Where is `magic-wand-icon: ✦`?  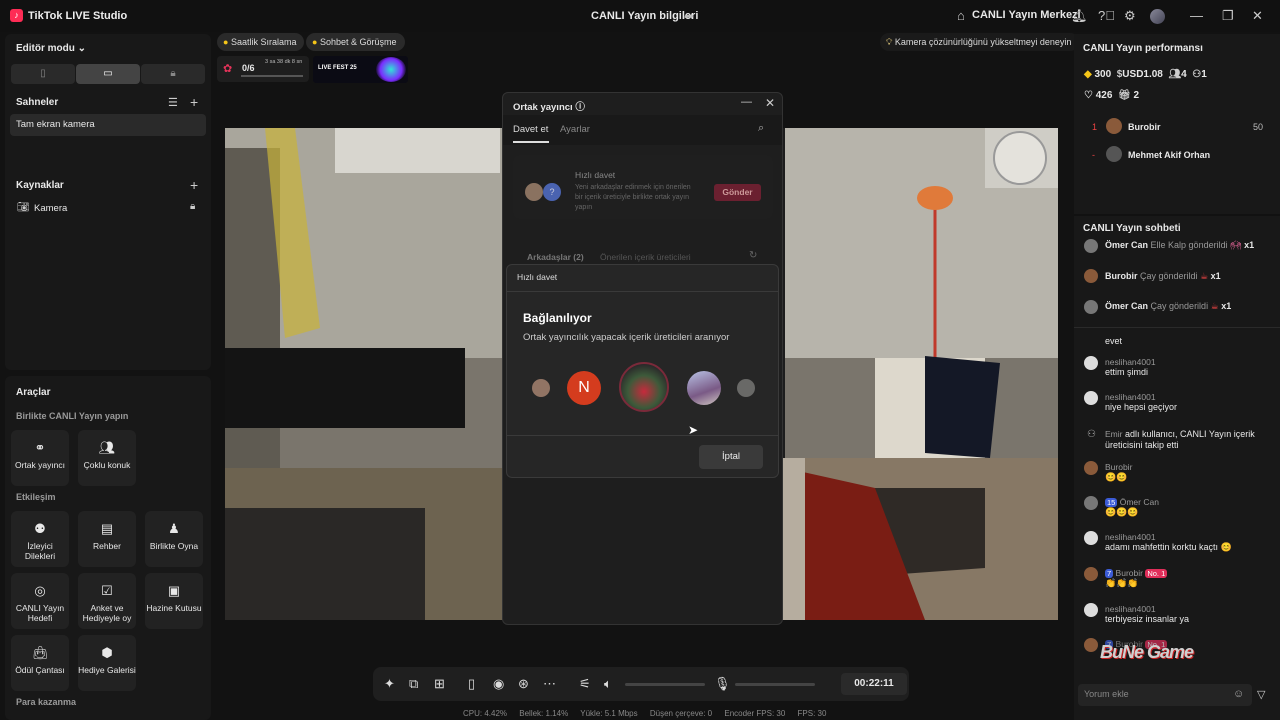 magic-wand-icon: ✦ is located at coordinates (389, 684).